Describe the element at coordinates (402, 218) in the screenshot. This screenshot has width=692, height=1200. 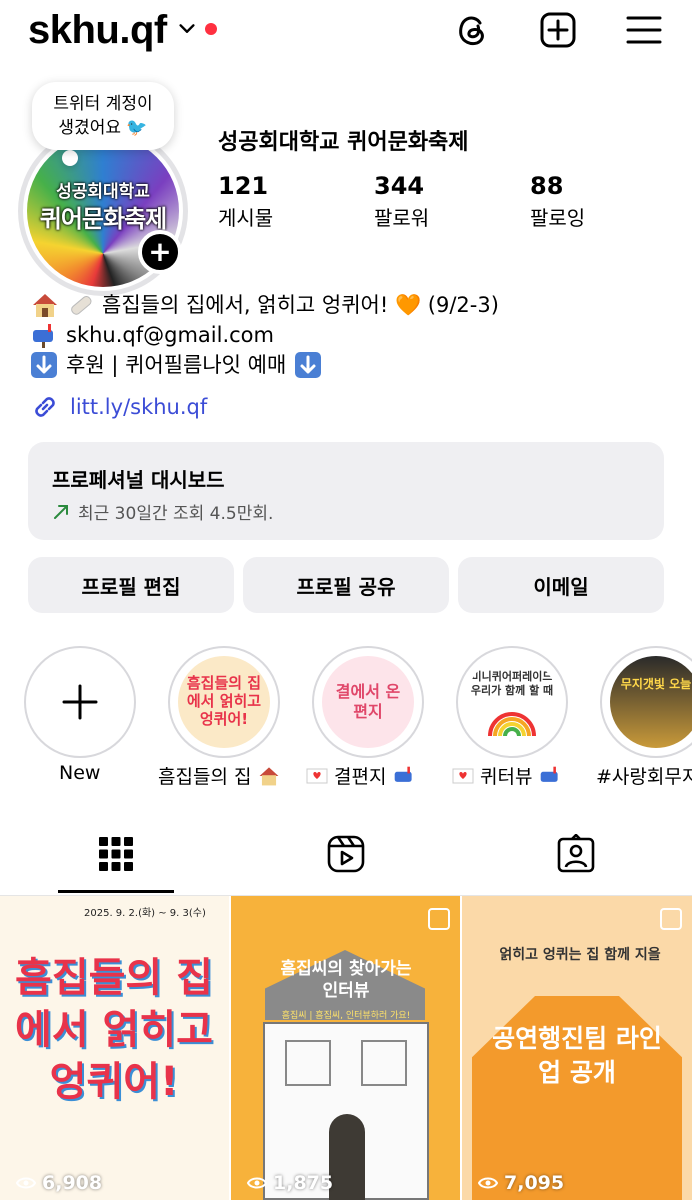
I see `stat-followers-label: 팔로워` at that location.